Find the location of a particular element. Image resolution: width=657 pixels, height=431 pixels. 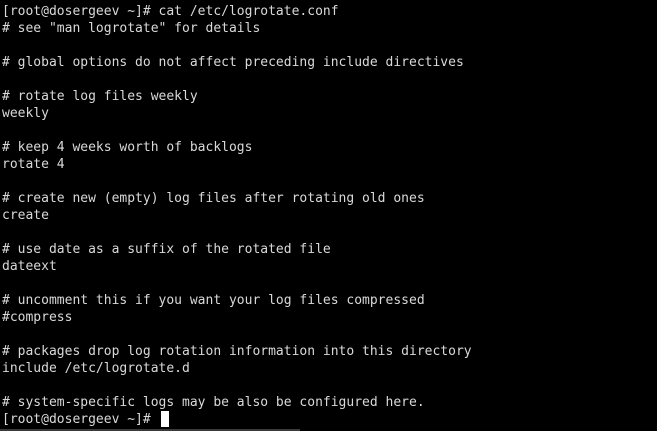

terminal-cursor is located at coordinates (165, 419).